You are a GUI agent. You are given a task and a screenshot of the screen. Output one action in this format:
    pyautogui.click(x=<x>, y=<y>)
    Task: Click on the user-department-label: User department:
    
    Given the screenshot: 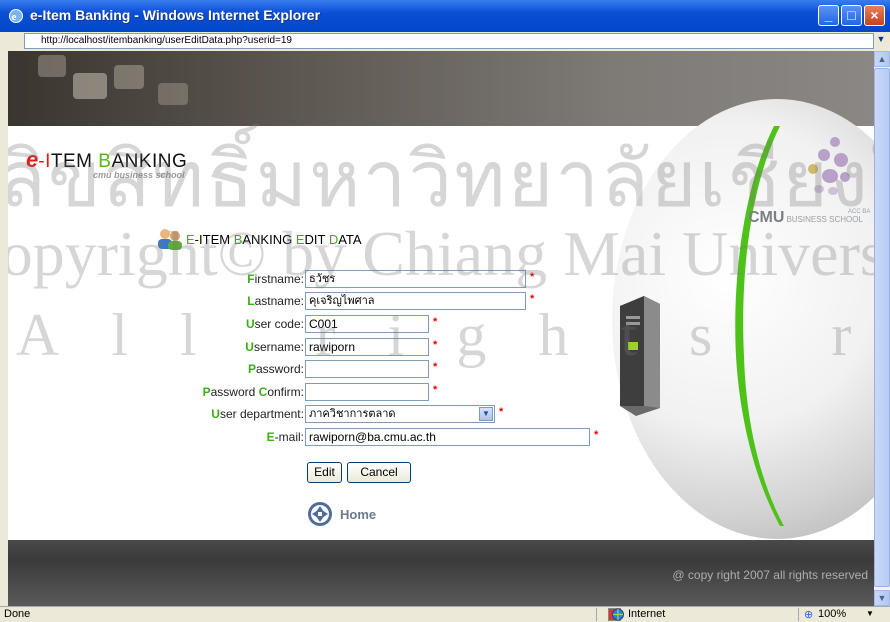 What is the action you would take?
    pyautogui.click(x=257, y=414)
    